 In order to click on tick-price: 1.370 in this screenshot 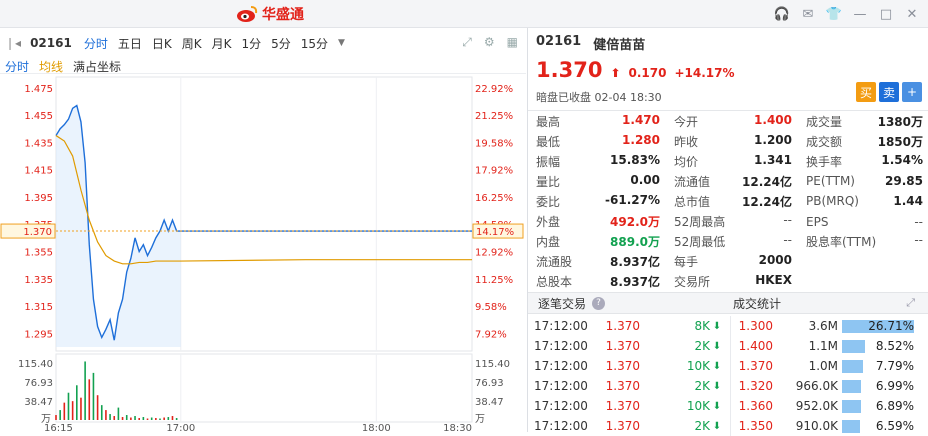, I will do `click(622, 406)`.